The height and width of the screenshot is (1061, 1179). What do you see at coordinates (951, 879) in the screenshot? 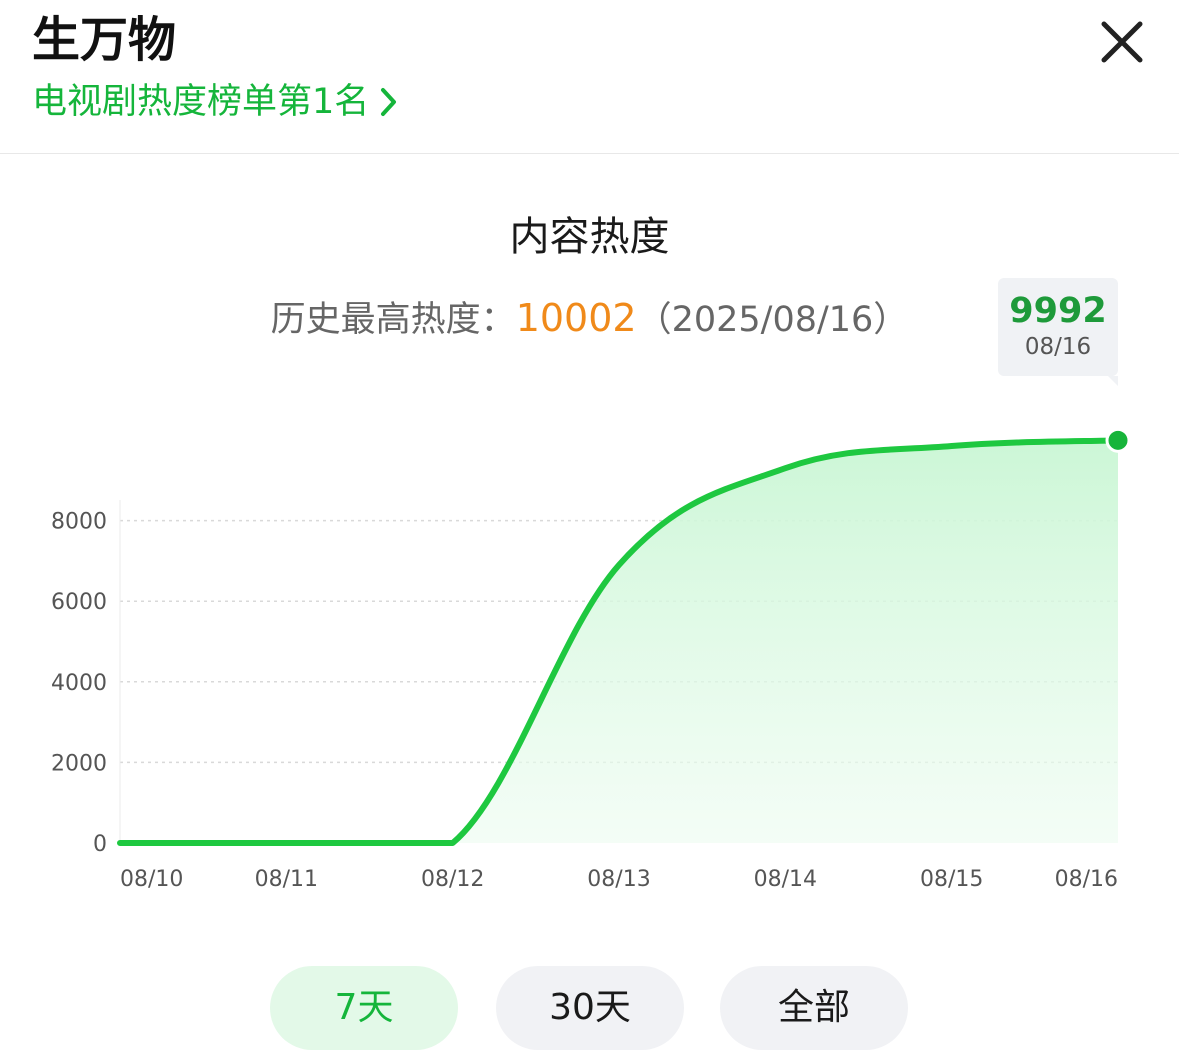
I see `x-tick-label: 08/15` at bounding box center [951, 879].